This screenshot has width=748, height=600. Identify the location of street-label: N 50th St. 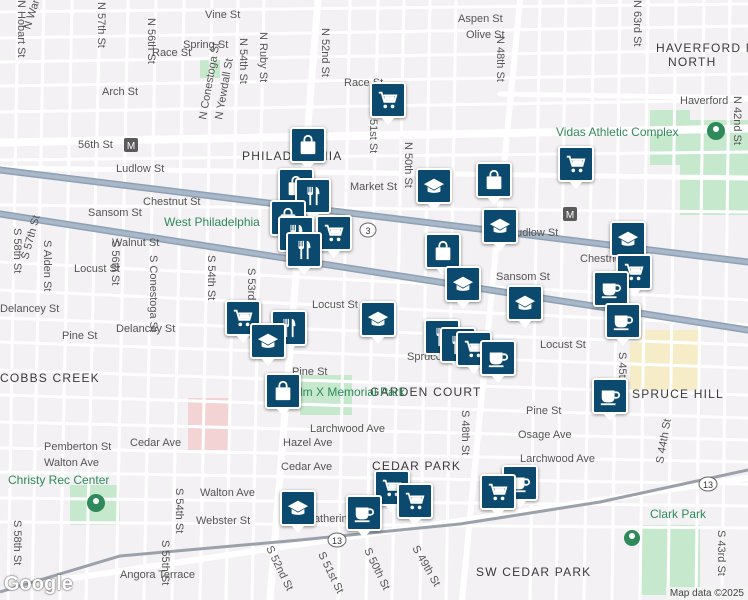
(408, 165).